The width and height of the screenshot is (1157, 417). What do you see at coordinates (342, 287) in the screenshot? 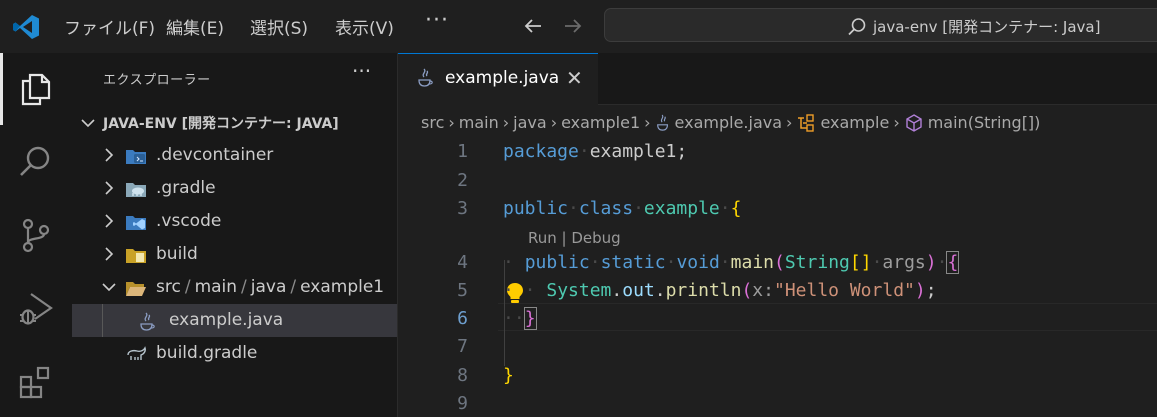
I see `path-segment: example1` at bounding box center [342, 287].